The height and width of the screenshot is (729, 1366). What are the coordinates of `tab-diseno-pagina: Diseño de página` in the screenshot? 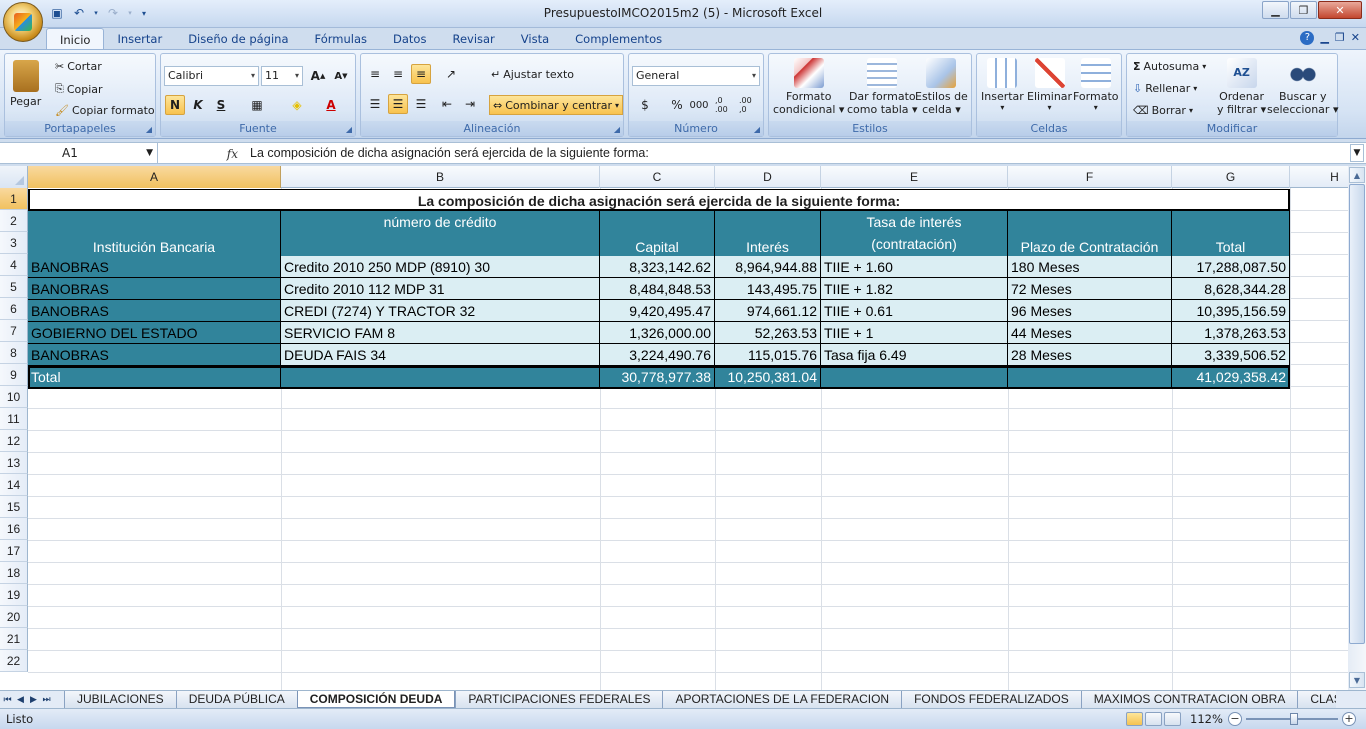 It's located at (238, 39).